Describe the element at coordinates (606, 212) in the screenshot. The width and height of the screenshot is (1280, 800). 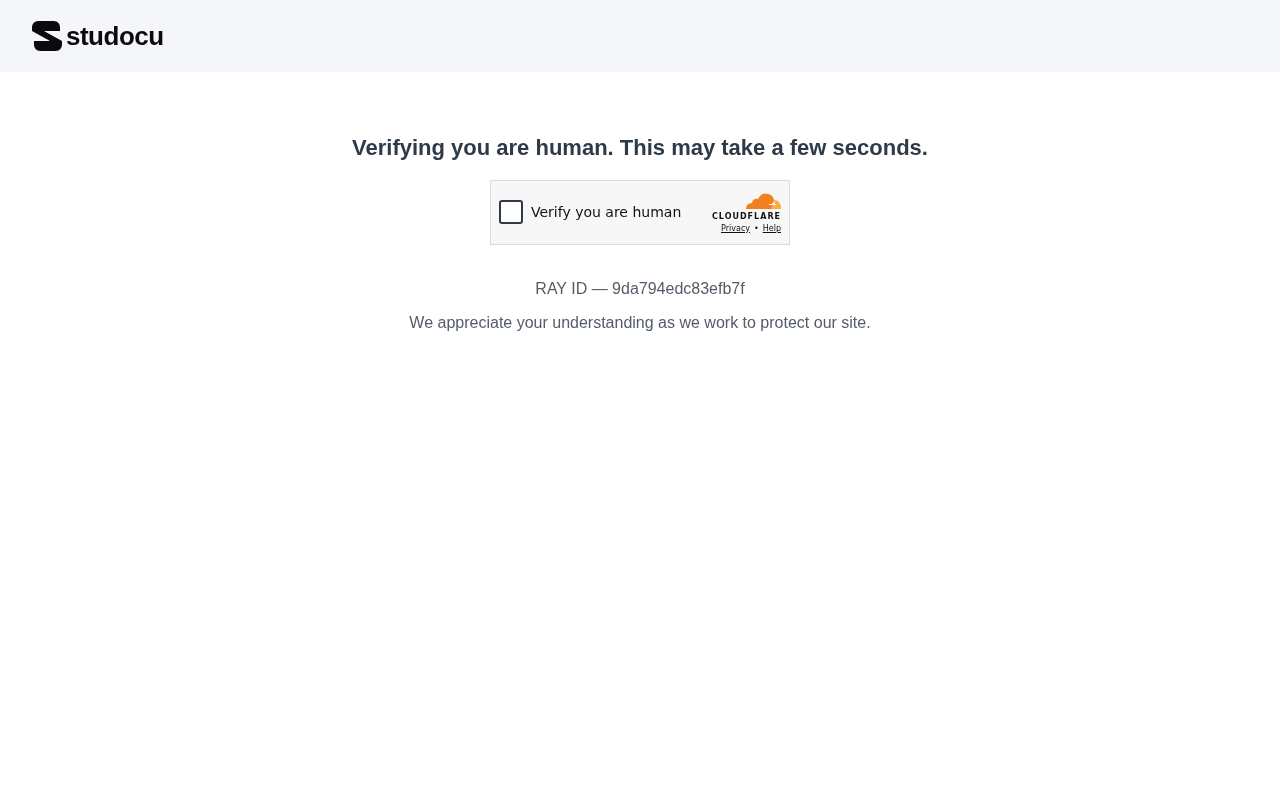
I see `checkbox-label: Verify you are human` at that location.